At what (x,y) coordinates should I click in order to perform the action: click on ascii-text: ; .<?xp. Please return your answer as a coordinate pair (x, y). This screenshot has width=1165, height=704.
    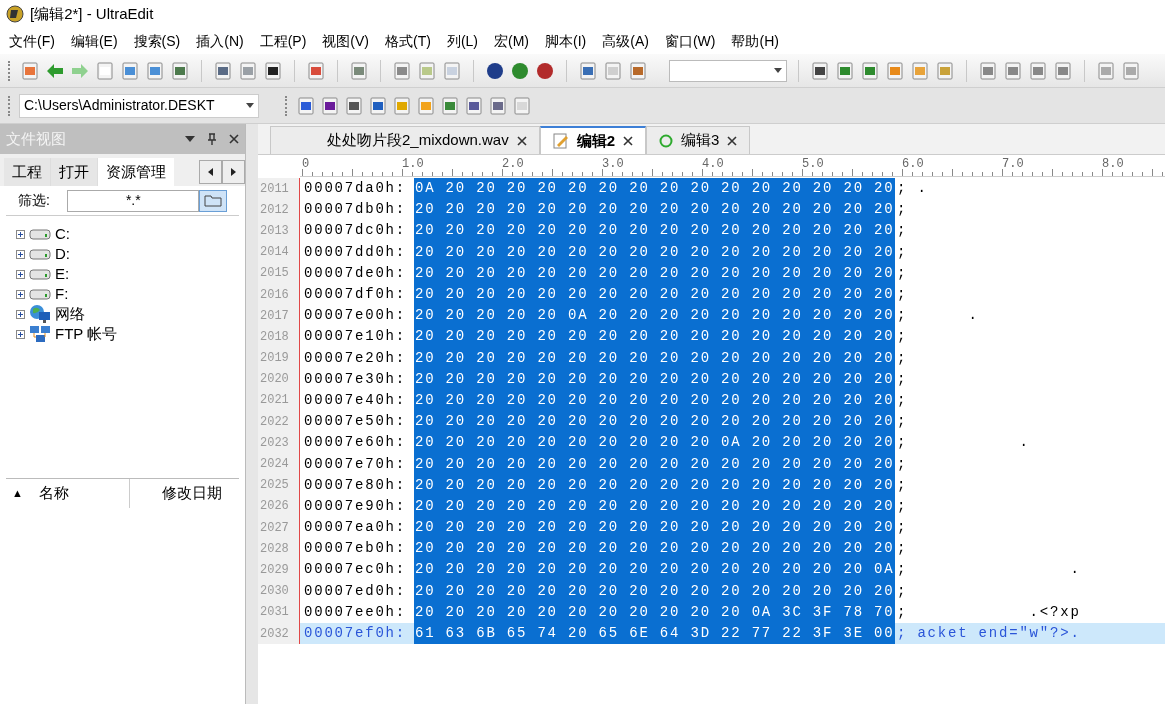
    Looking at the image, I should click on (989, 612).